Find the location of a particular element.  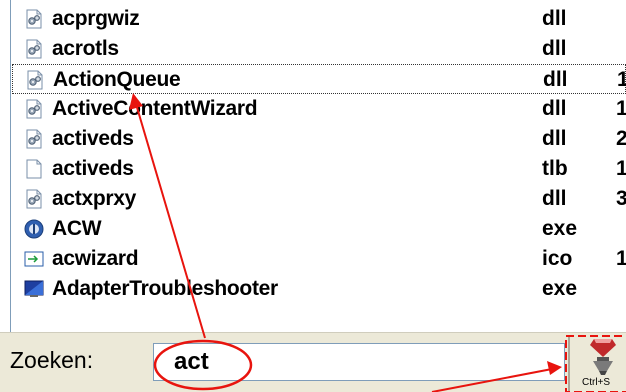

file-name: AdapterTroubleshooter is located at coordinates (165, 288).